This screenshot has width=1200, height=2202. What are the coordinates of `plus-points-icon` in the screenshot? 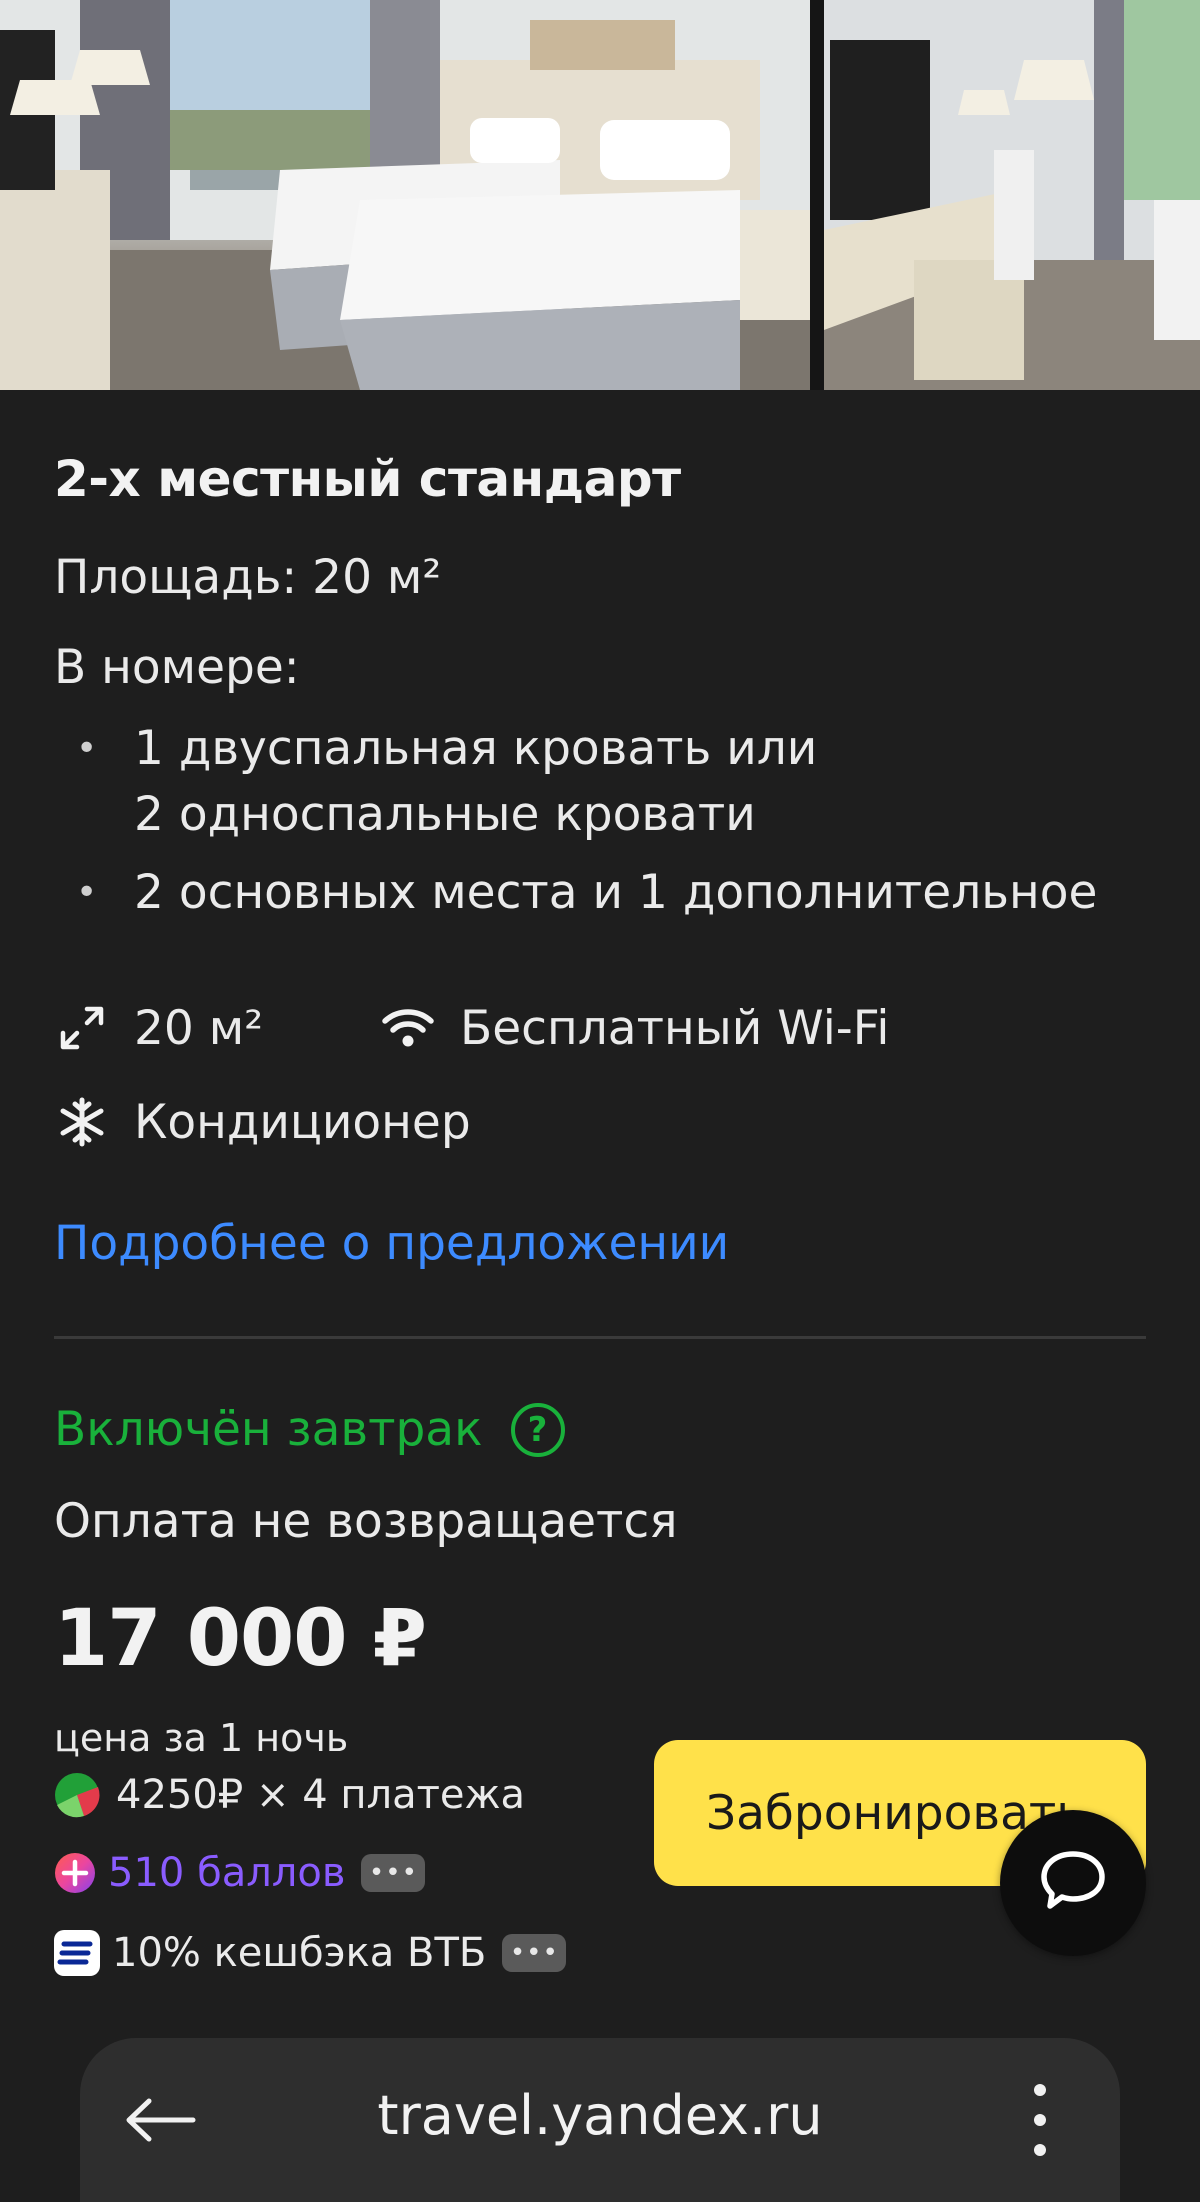 It's located at (75, 1873).